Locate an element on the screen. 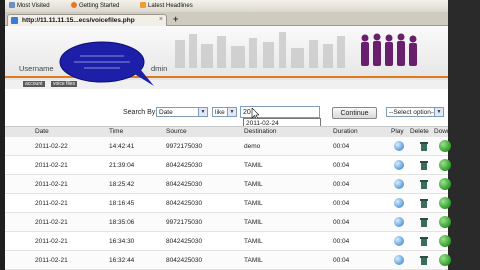  column-header-time: Time is located at coordinates (116, 131).